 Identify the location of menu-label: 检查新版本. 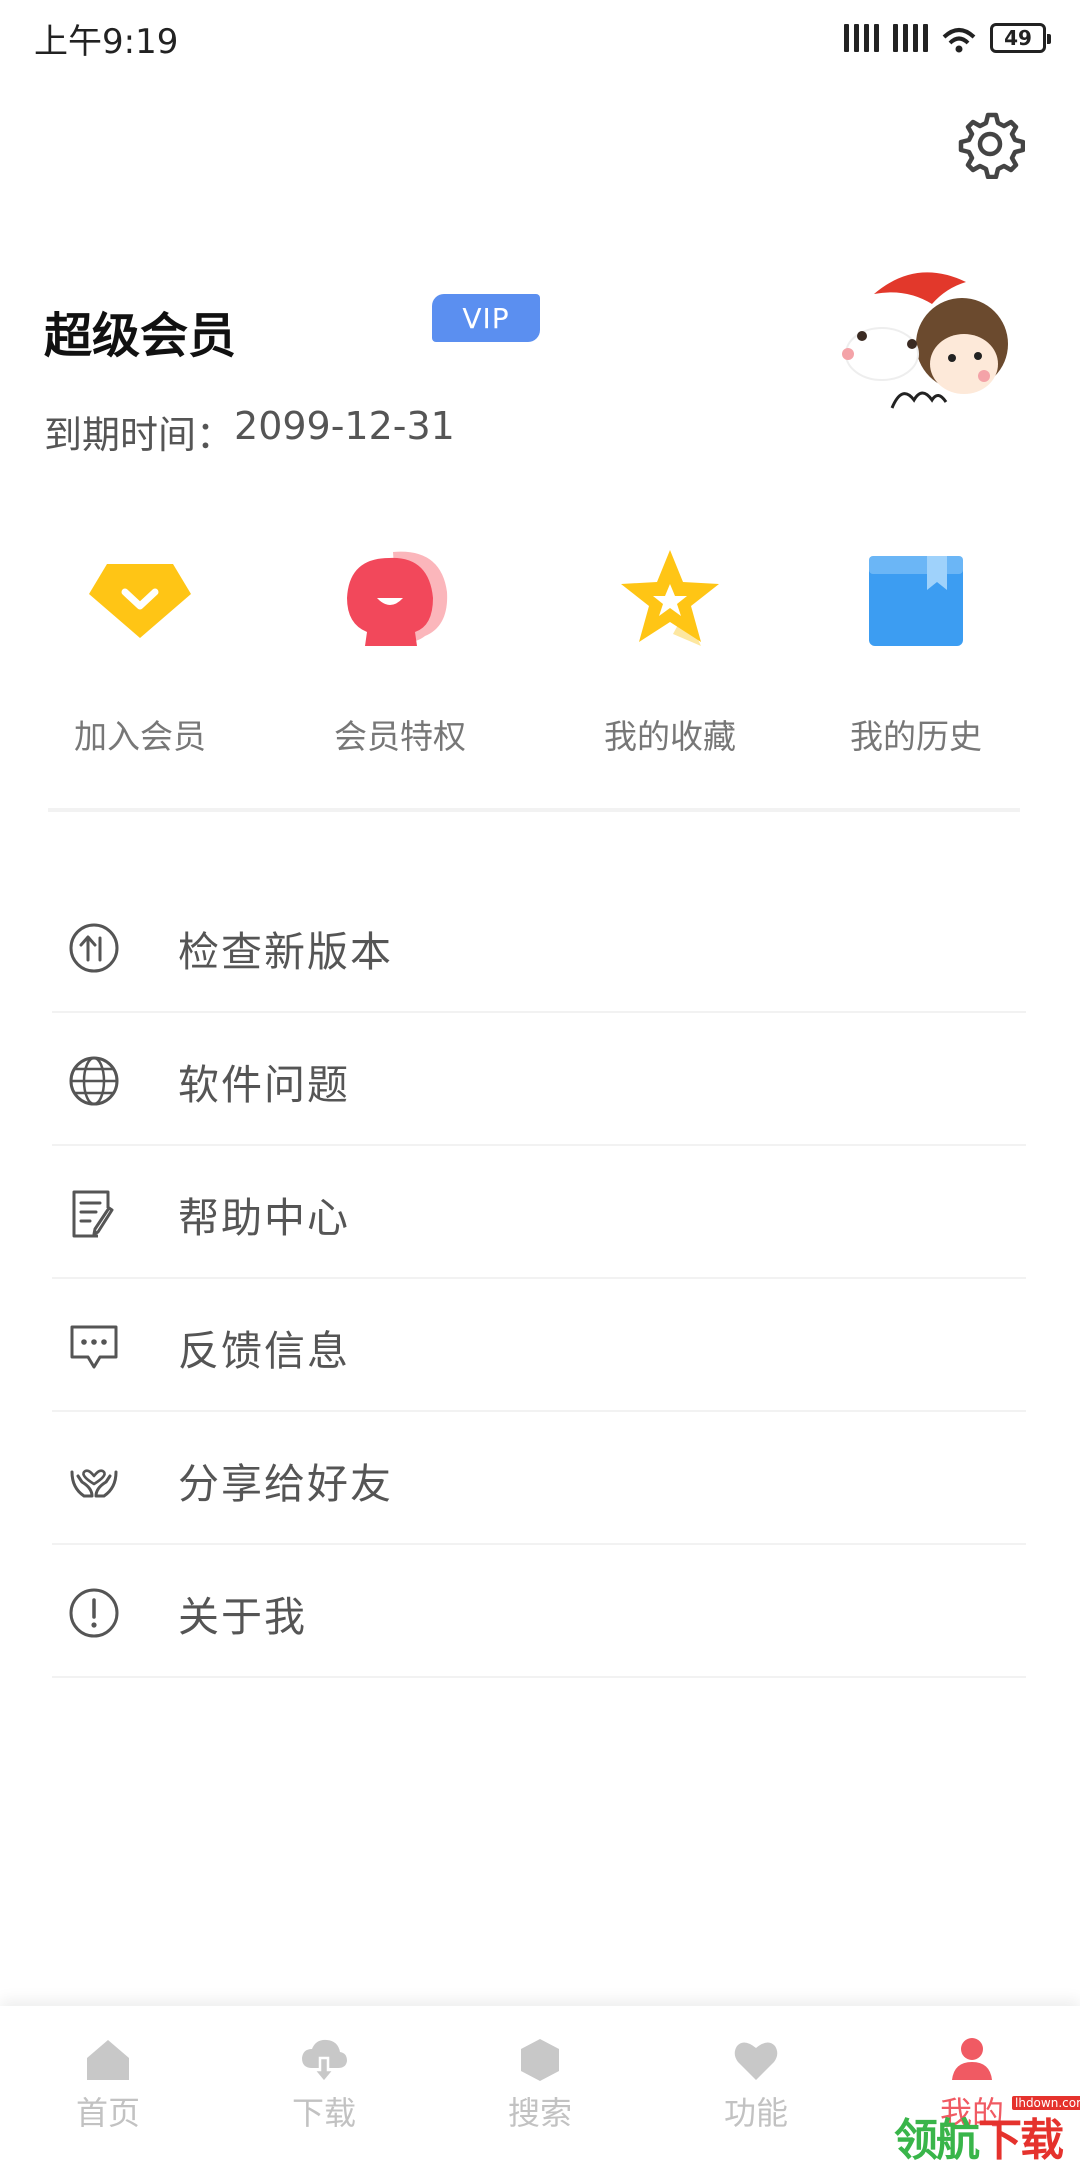
(285, 952).